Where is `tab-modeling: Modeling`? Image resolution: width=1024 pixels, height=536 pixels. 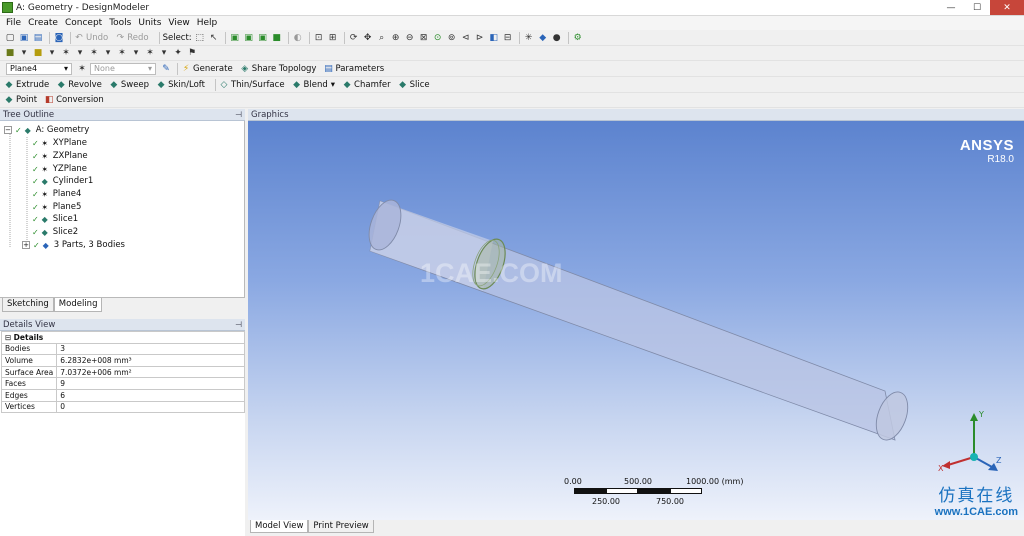 tab-modeling: Modeling is located at coordinates (78, 305).